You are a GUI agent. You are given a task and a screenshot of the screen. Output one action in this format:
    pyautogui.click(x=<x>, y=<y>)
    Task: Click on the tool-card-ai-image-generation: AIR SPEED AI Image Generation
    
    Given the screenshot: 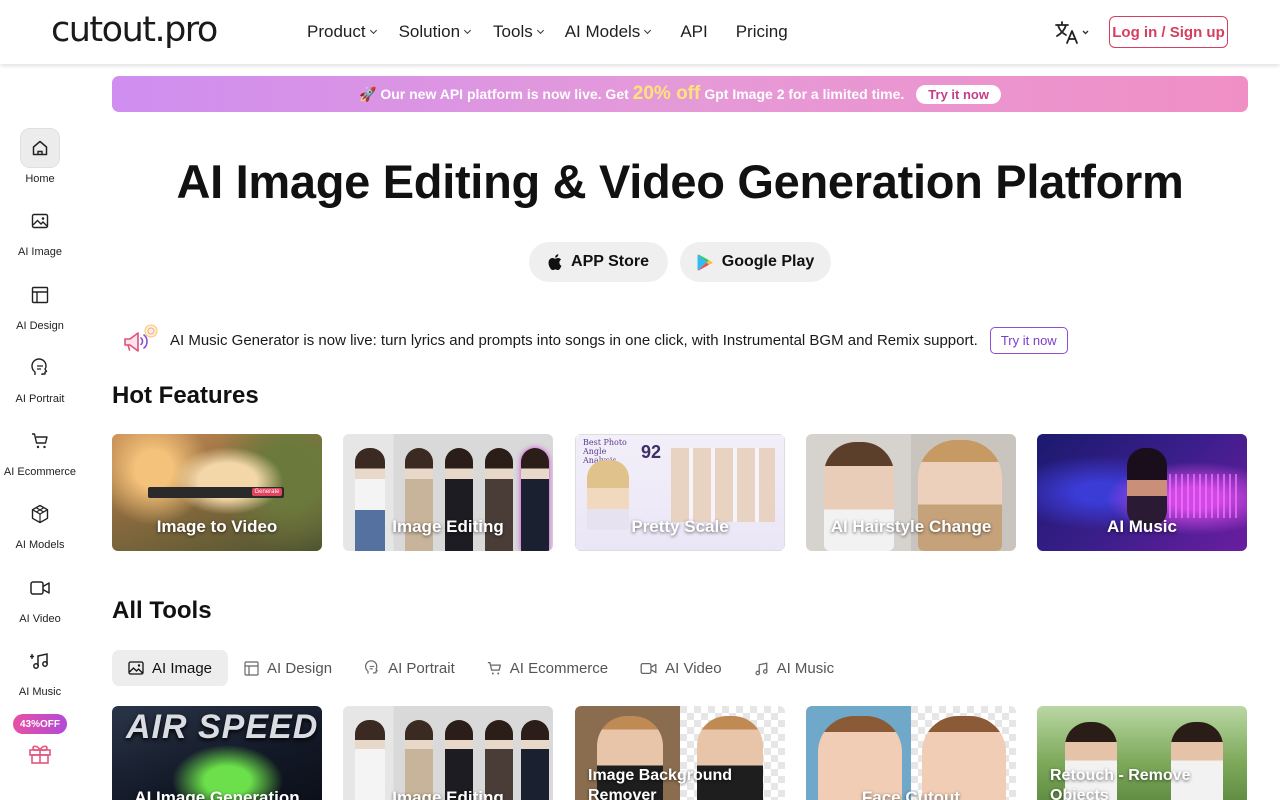 What is the action you would take?
    pyautogui.click(x=217, y=753)
    